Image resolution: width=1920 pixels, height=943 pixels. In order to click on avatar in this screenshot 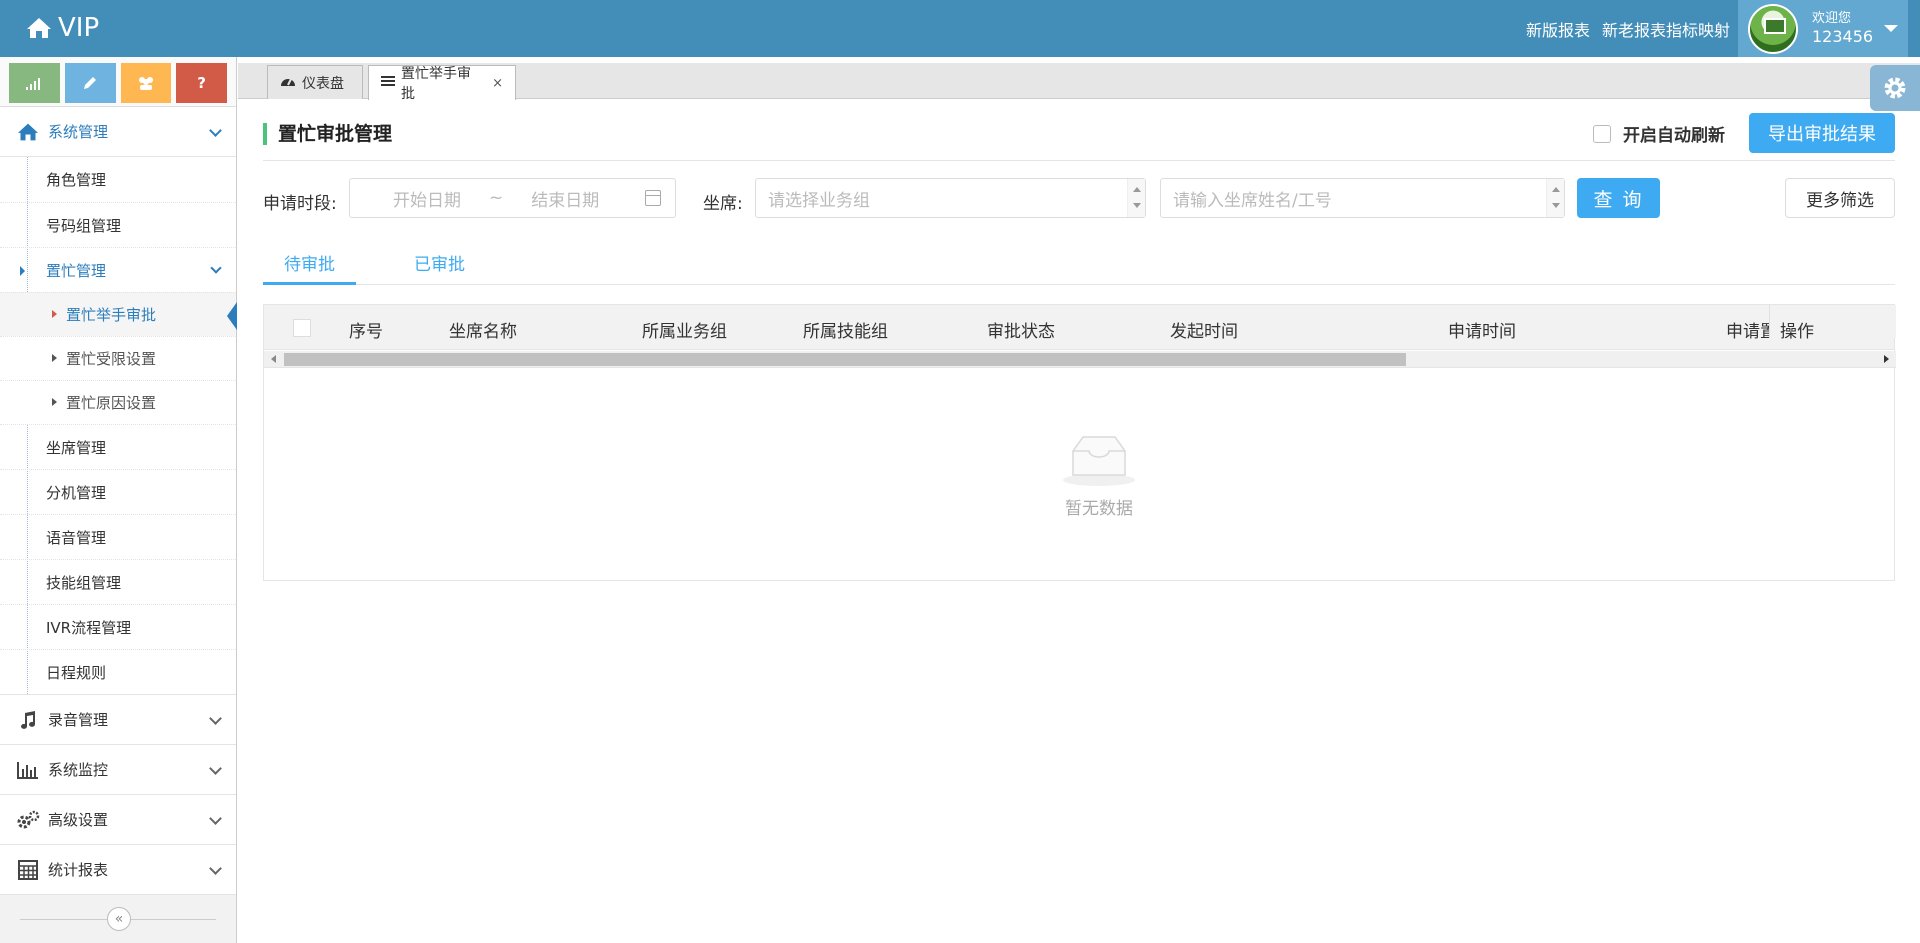, I will do `click(1773, 28)`.